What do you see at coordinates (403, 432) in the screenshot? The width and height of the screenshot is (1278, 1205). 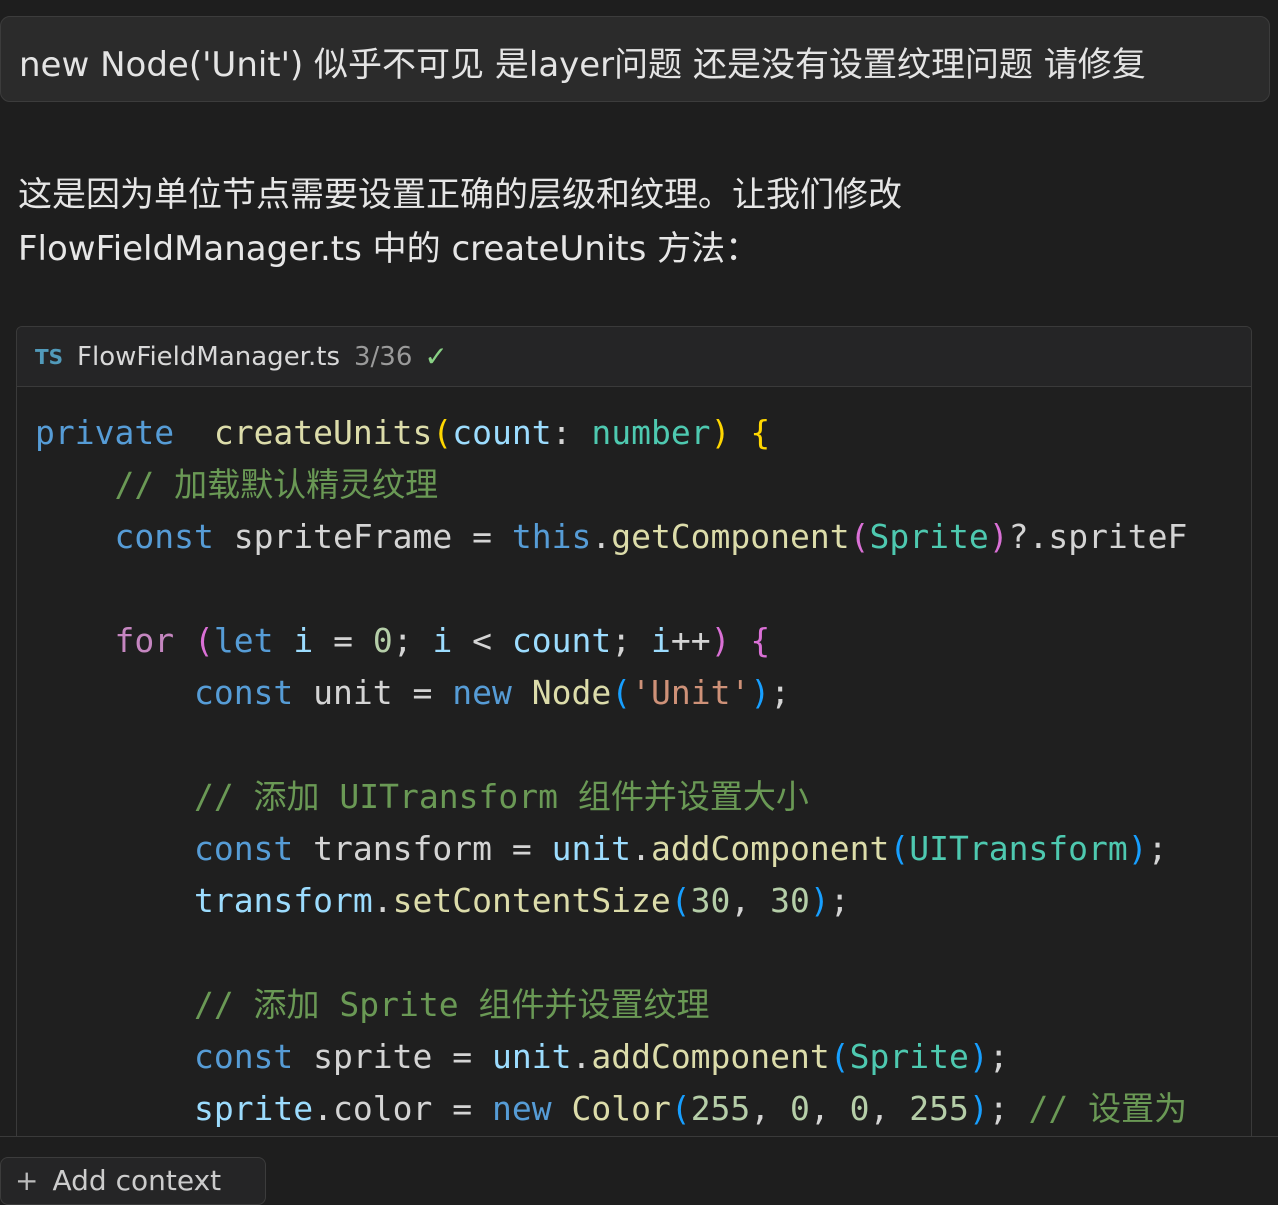 I see `code-line: private createUnits(count: number) {` at bounding box center [403, 432].